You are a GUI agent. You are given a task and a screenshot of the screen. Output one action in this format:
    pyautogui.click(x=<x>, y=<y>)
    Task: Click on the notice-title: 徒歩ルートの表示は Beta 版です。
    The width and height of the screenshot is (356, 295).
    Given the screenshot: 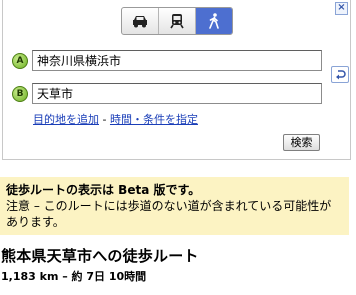 What is the action you would take?
    pyautogui.click(x=103, y=190)
    